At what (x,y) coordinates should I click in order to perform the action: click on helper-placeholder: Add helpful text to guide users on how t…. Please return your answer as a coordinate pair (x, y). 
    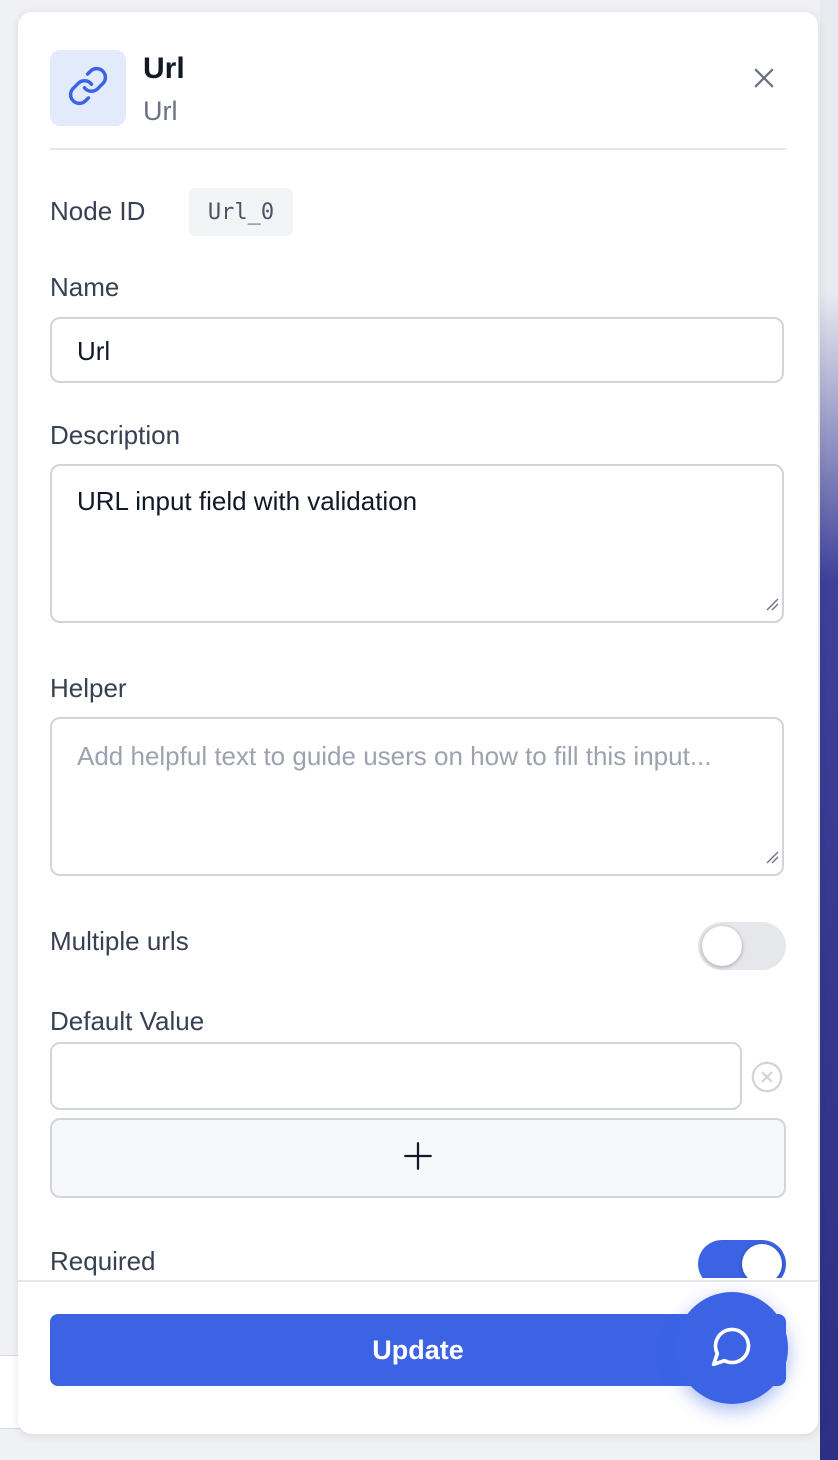
    Looking at the image, I should click on (394, 756).